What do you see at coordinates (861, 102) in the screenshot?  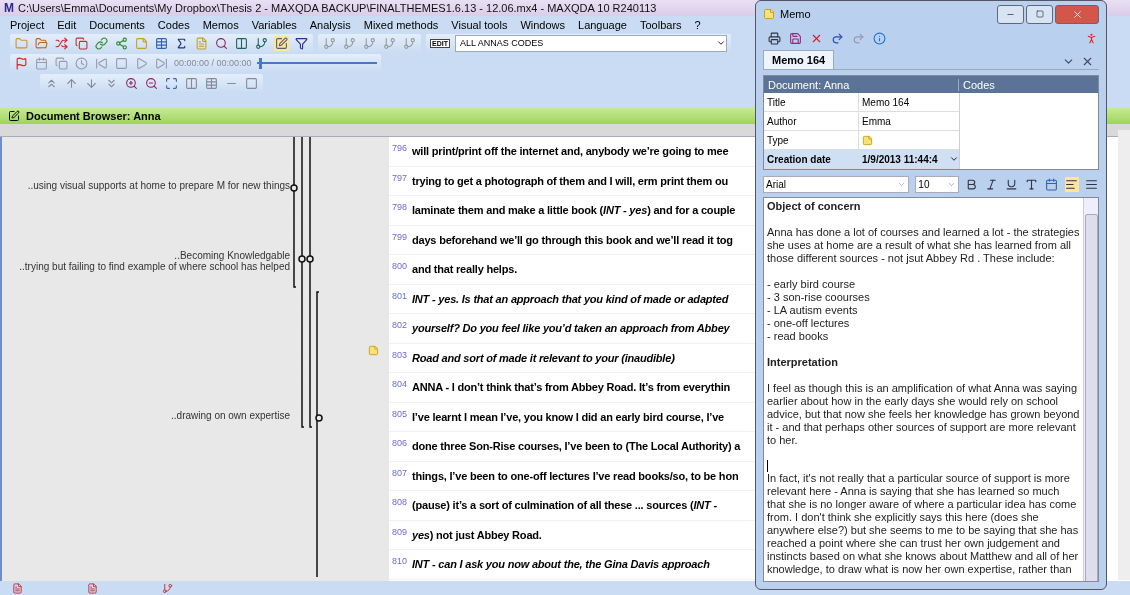 I see `property-row: Title Memo 164` at bounding box center [861, 102].